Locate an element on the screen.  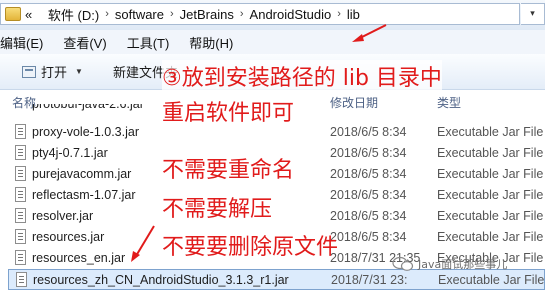
annotation-no-delete: 不要要删除原文件 is located at coordinates (250, 247).